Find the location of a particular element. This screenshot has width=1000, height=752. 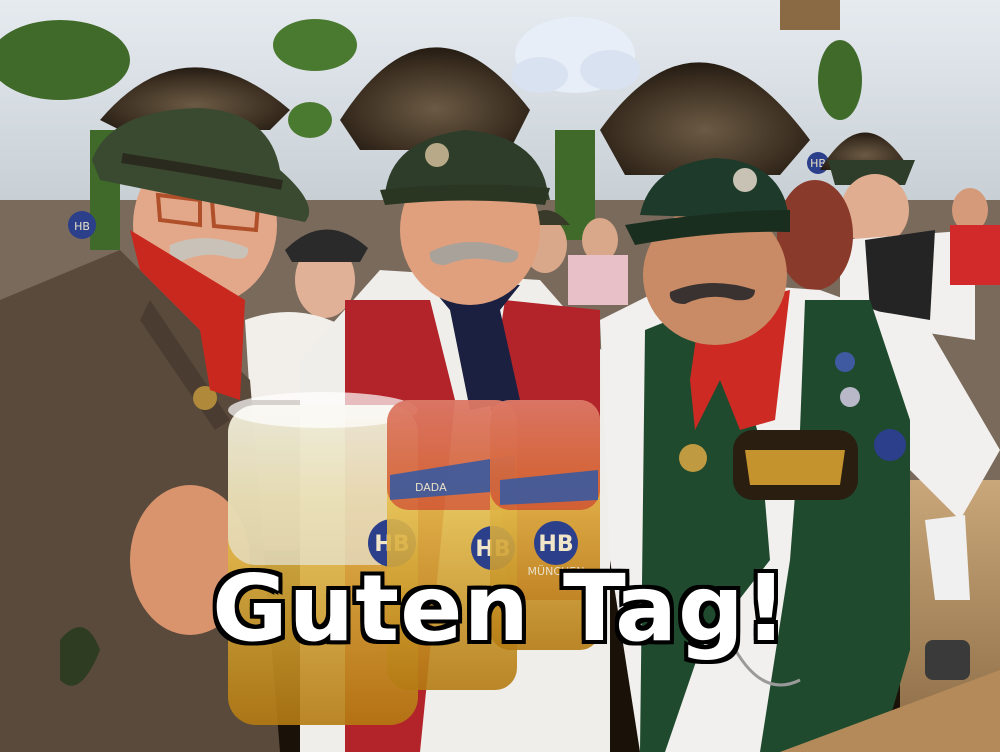

hb-sign: HB is located at coordinates (82, 225).